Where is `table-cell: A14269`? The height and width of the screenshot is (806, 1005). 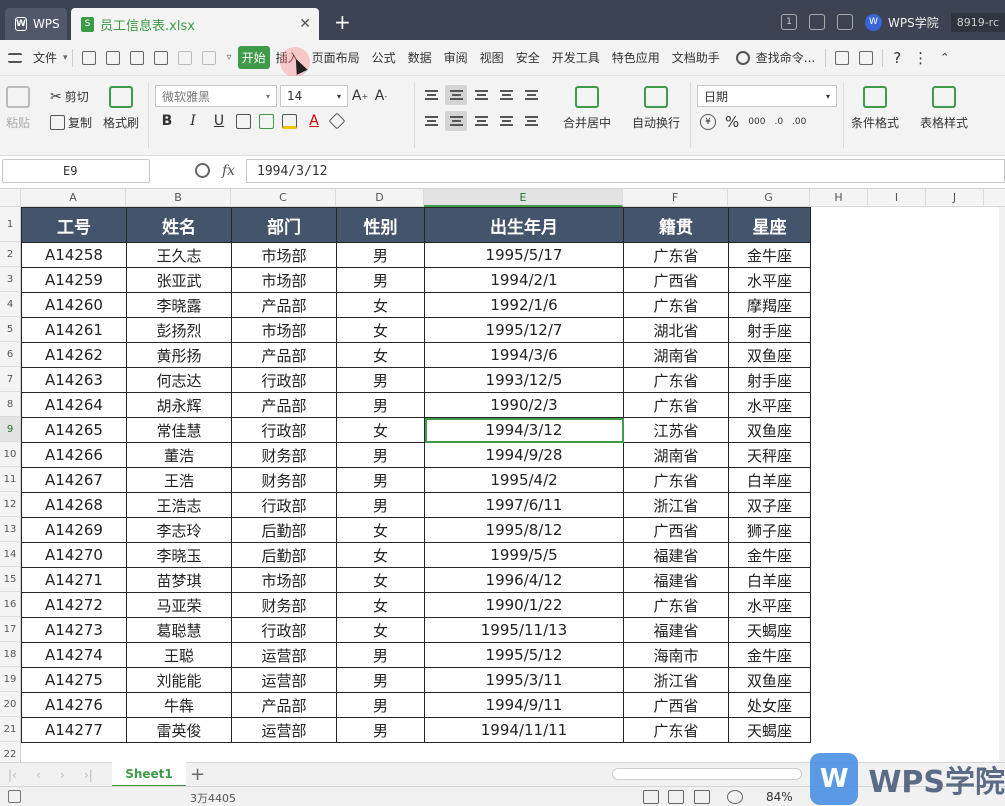 table-cell: A14269 is located at coordinates (74, 530).